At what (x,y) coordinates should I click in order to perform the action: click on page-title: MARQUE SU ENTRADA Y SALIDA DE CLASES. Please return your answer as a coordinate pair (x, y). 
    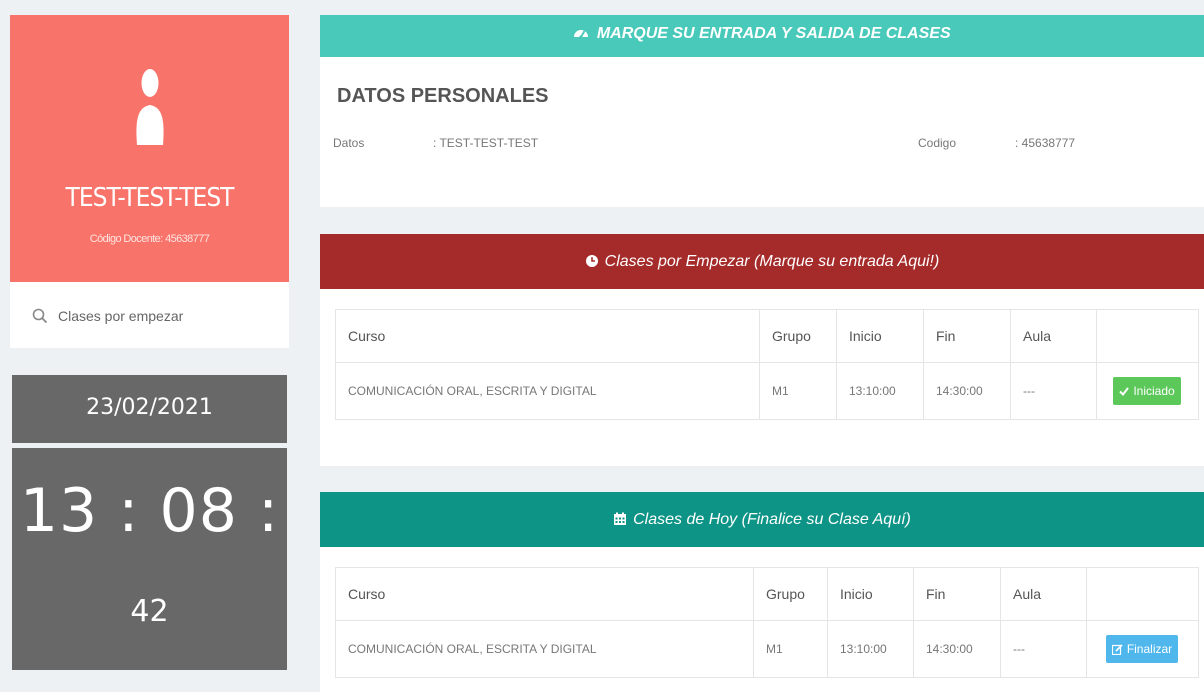
    Looking at the image, I should click on (773, 33).